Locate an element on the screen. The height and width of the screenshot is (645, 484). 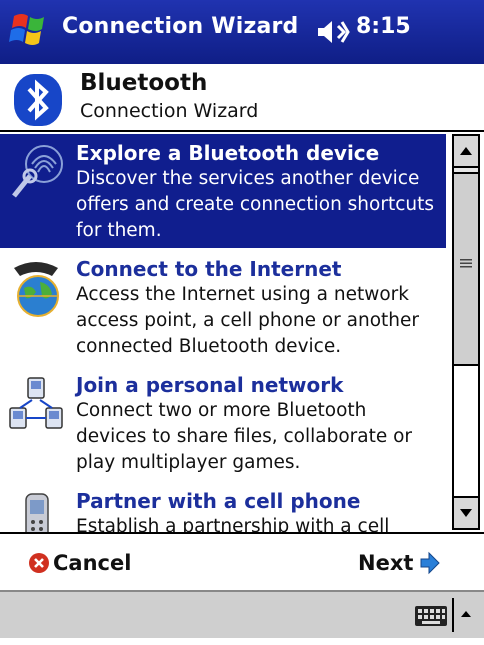
item-description: Establish a partnership with a cell is located at coordinates (233, 524).